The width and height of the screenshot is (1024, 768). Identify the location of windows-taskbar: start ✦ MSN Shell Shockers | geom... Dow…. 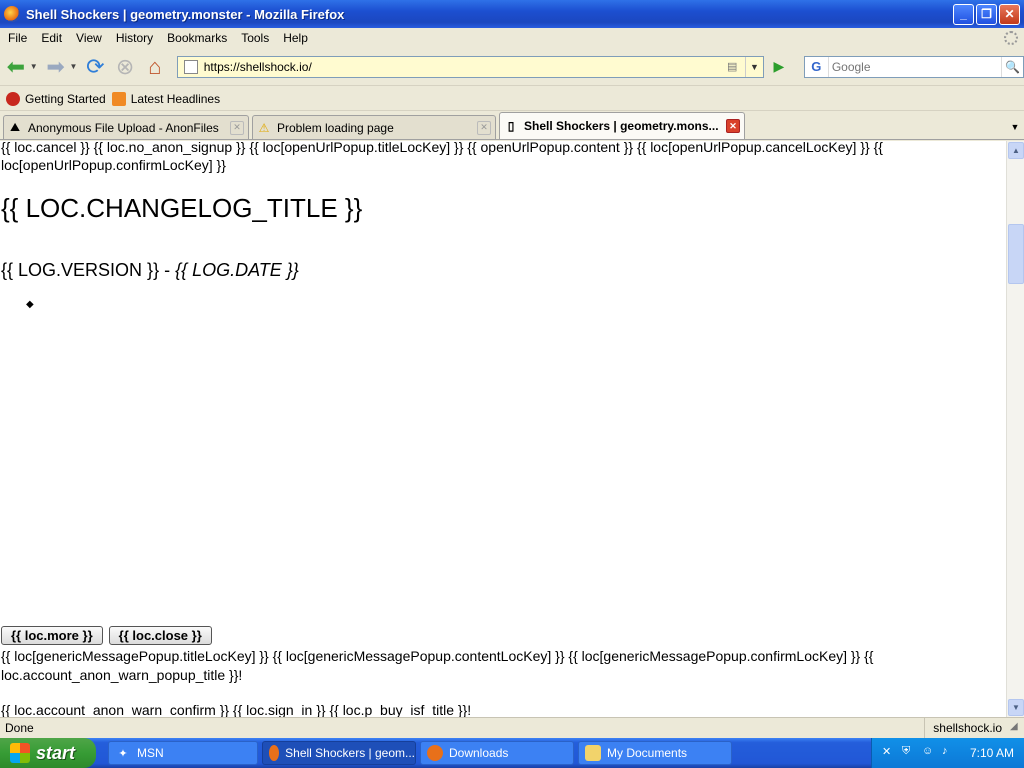
(512, 753).